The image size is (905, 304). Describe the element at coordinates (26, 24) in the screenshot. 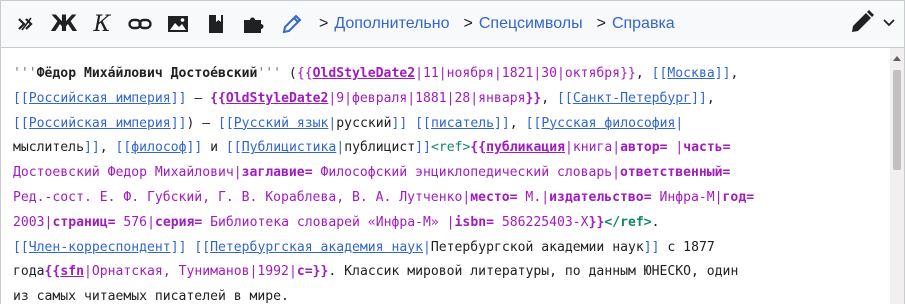

I see `quote-icon` at that location.